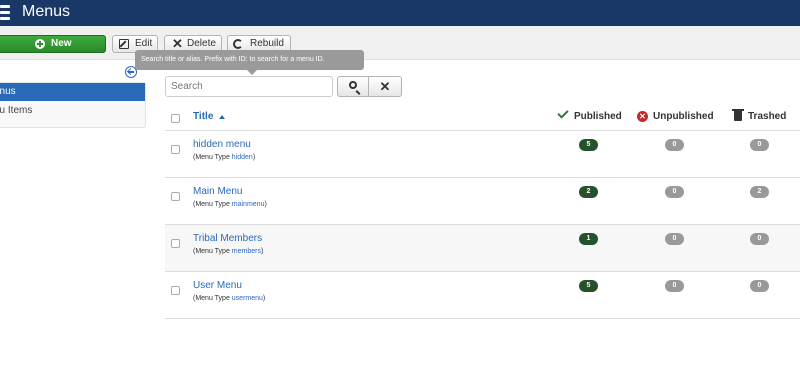 This screenshot has width=800, height=384. I want to click on new-button: New, so click(53, 44).